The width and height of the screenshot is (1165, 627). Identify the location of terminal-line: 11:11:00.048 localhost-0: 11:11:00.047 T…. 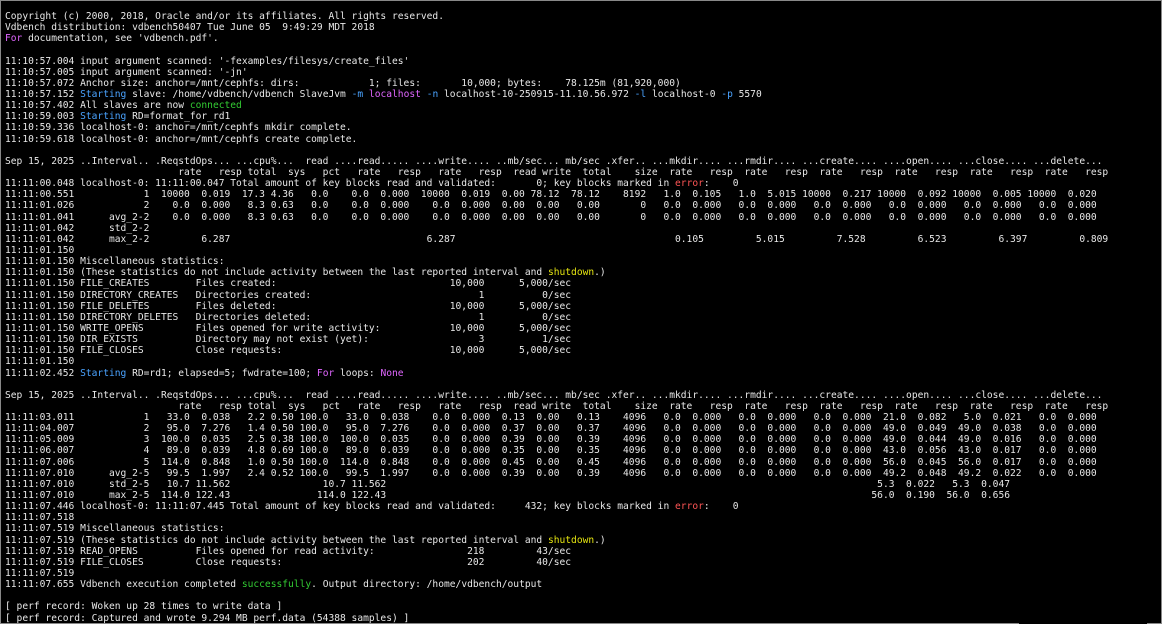
(583, 183).